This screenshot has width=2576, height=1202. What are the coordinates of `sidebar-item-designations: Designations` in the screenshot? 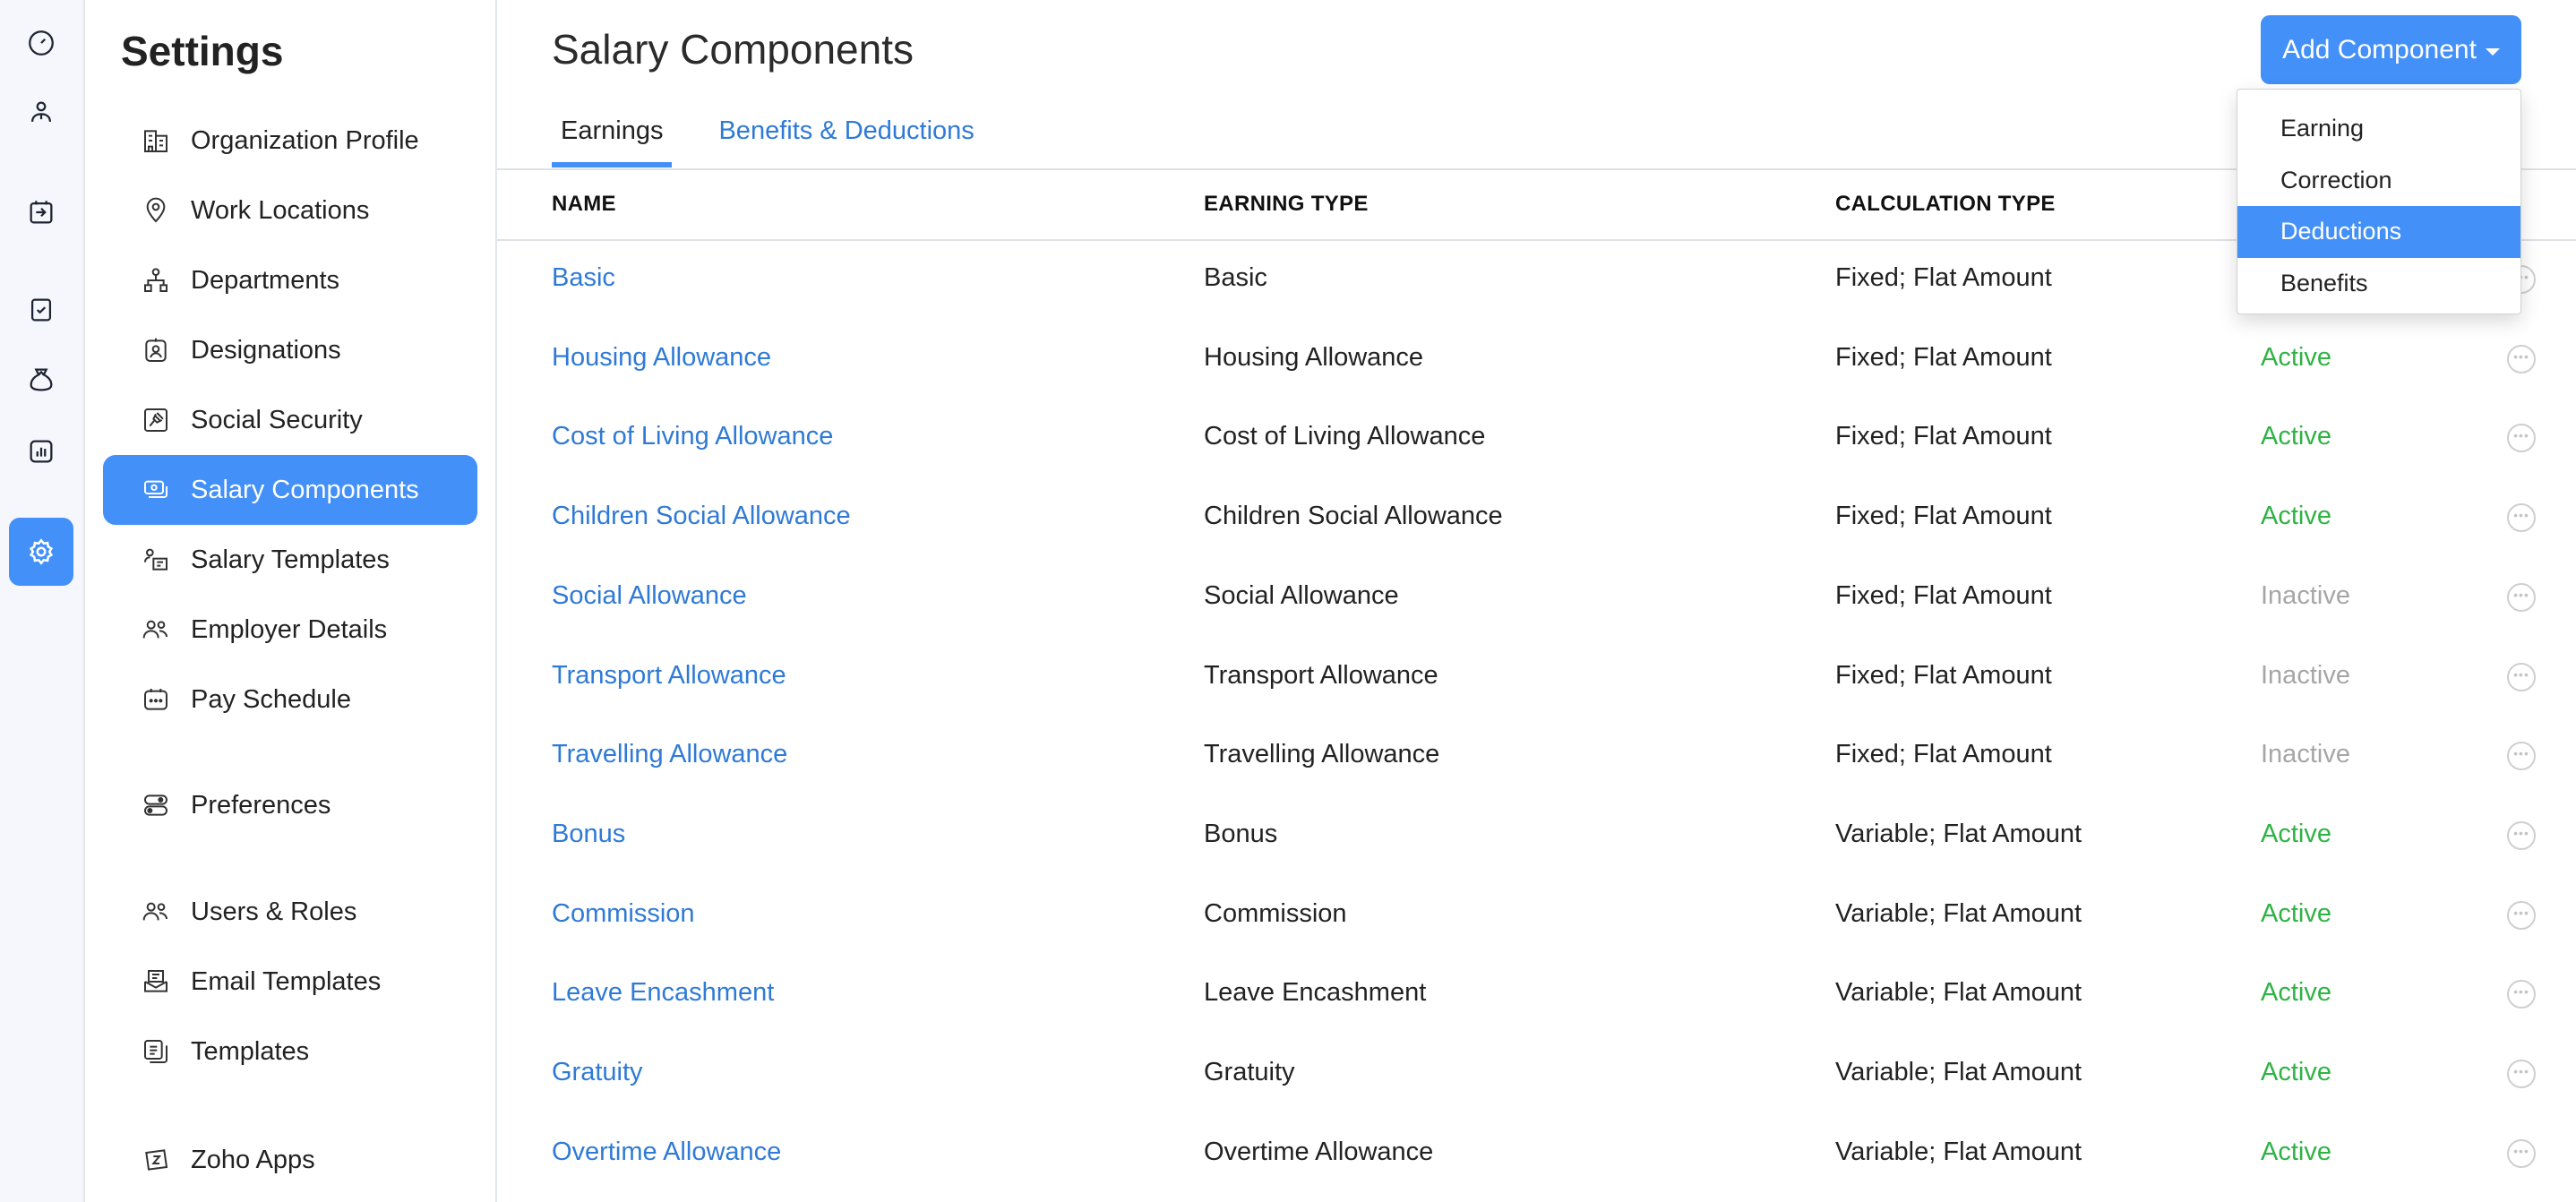 It's located at (290, 350).